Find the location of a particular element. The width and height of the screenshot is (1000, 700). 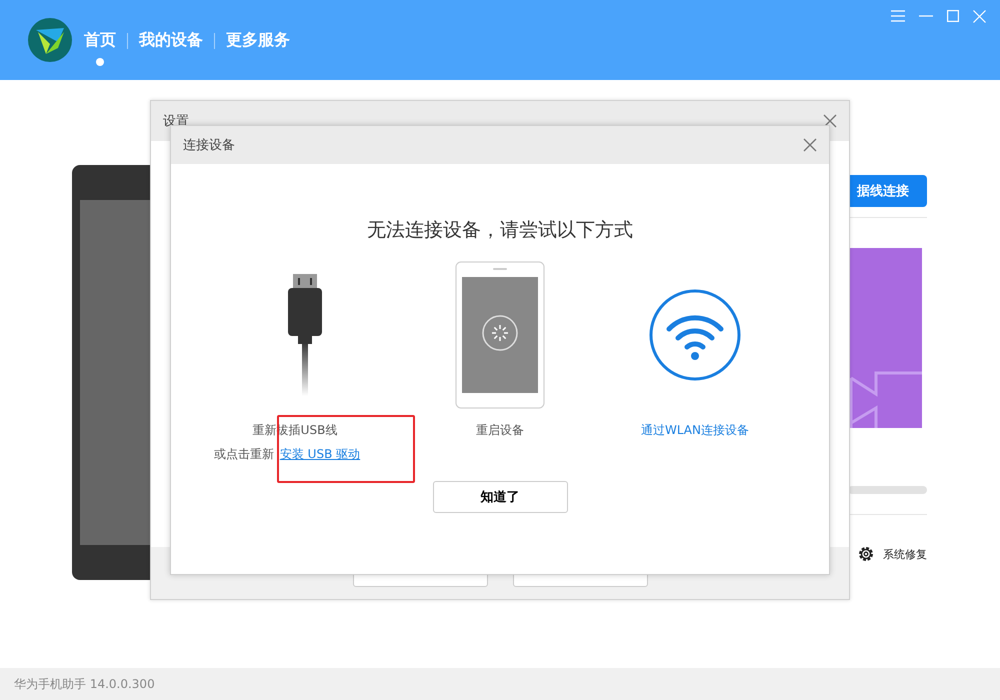

nav-tab: 首页 is located at coordinates (100, 48).